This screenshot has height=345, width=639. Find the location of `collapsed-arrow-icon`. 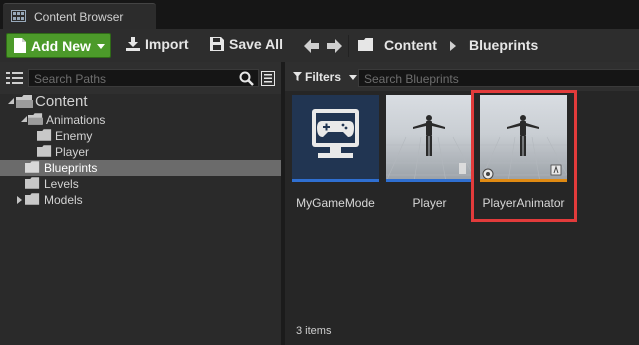

collapsed-arrow-icon is located at coordinates (19, 200).